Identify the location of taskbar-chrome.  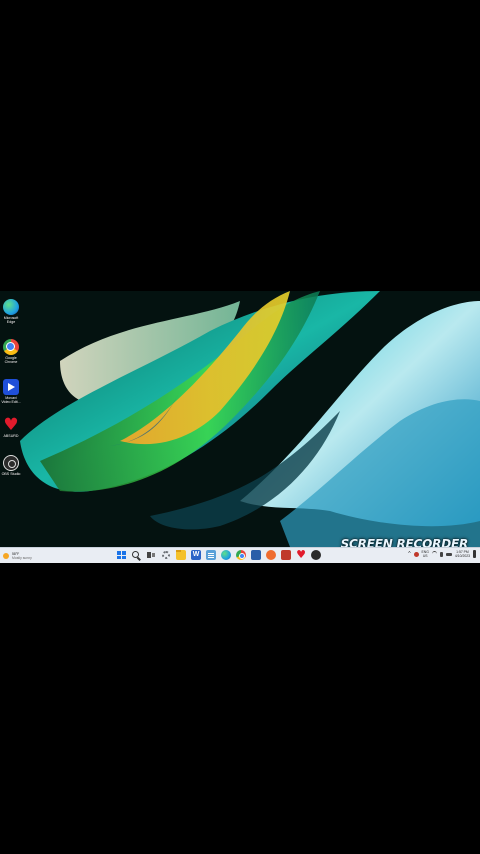
(241, 555).